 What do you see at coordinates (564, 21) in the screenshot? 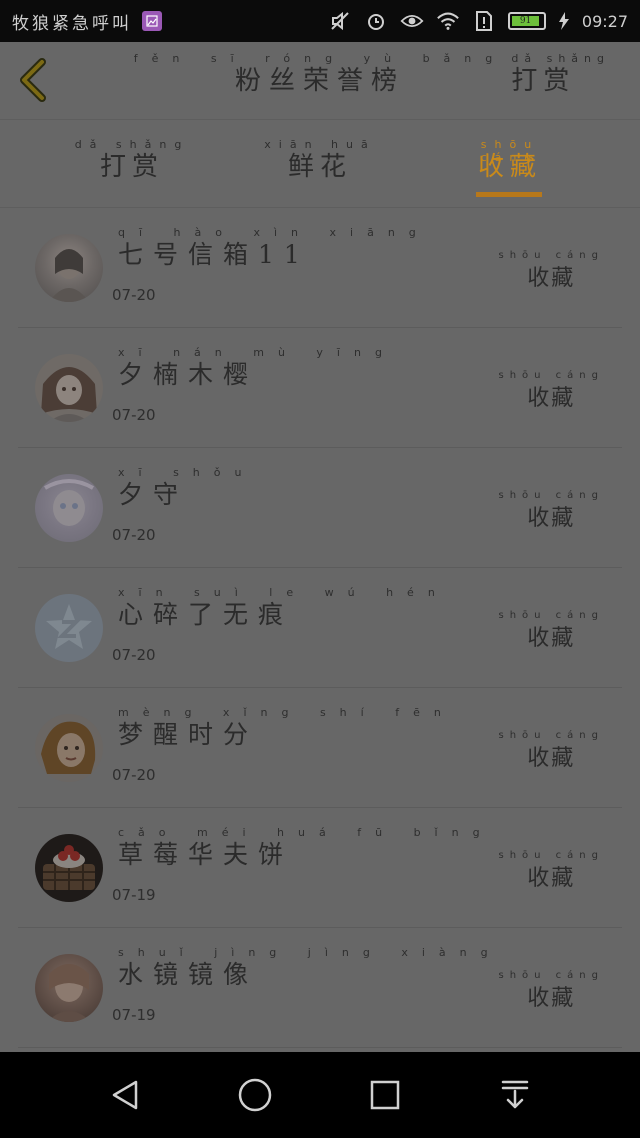
I see `charging-icon` at bounding box center [564, 21].